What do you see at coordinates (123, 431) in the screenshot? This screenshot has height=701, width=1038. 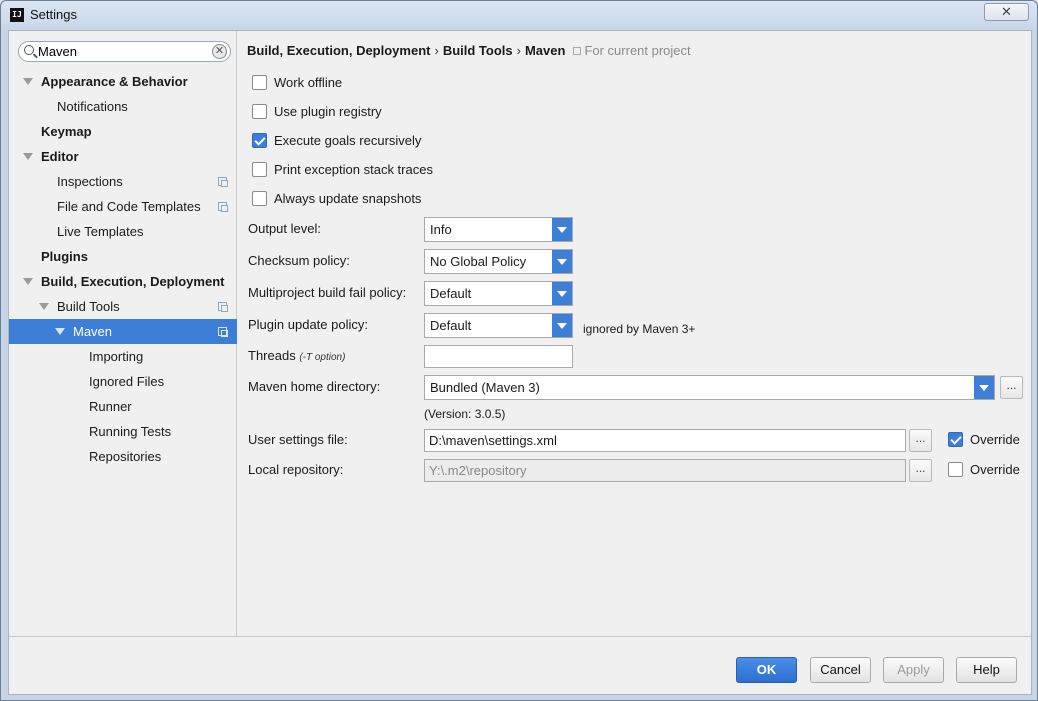 I see `sidebar-item-running-tests: Running Tests` at bounding box center [123, 431].